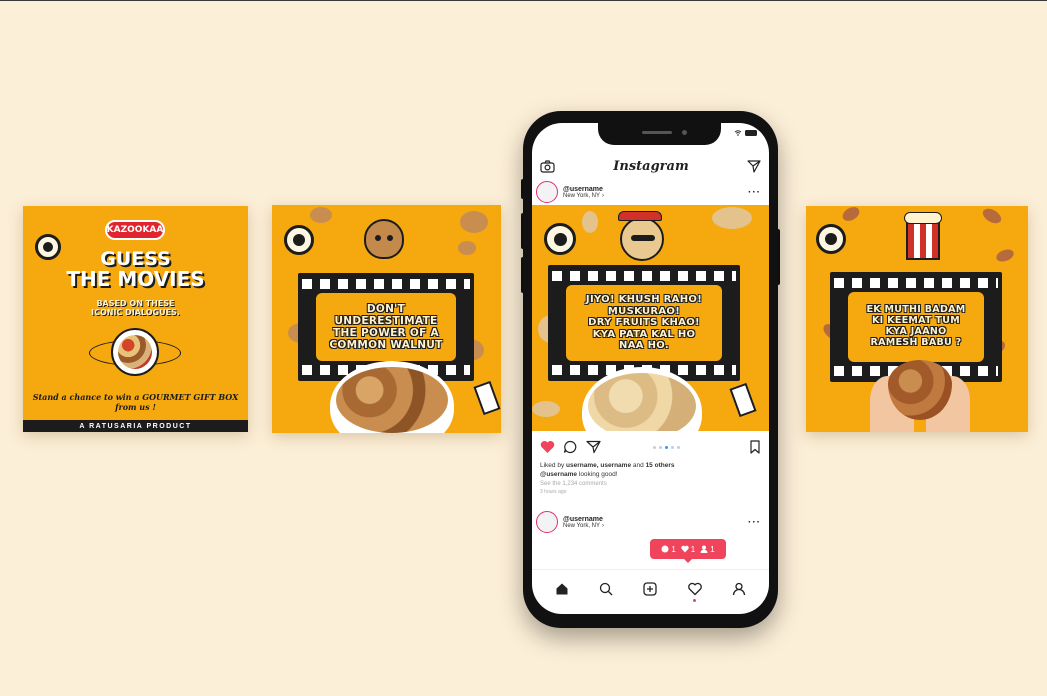  Describe the element at coordinates (738, 133) in the screenshot. I see `wifi-icon` at that location.